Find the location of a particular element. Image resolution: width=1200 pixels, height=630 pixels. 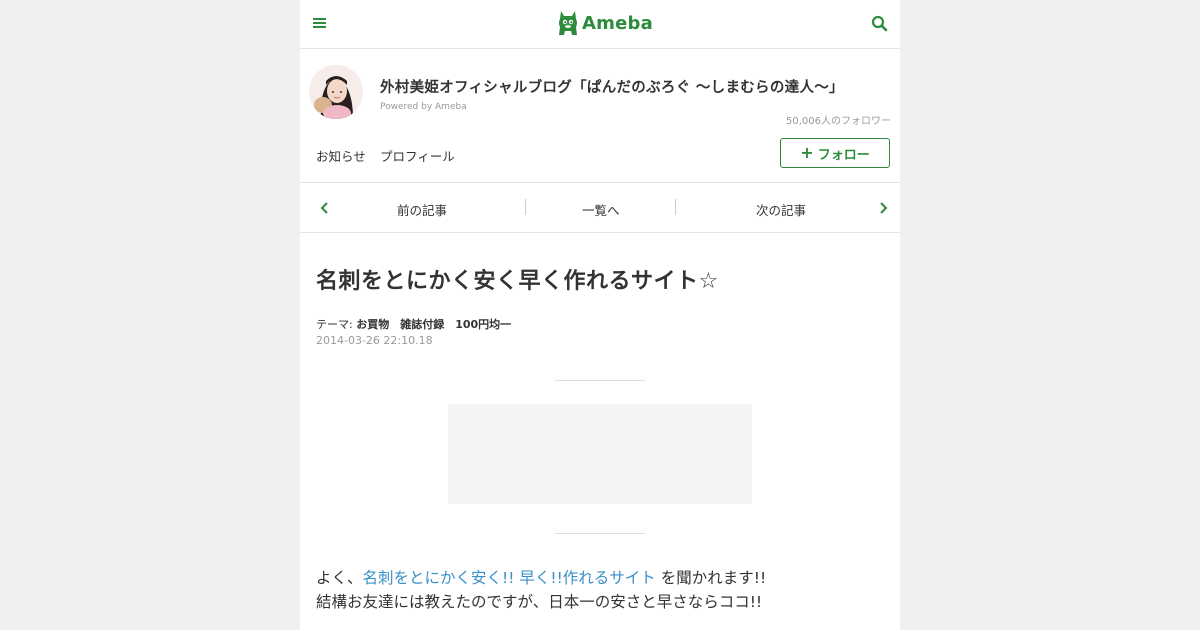

body-text-prefix: よく、 is located at coordinates (339, 578).